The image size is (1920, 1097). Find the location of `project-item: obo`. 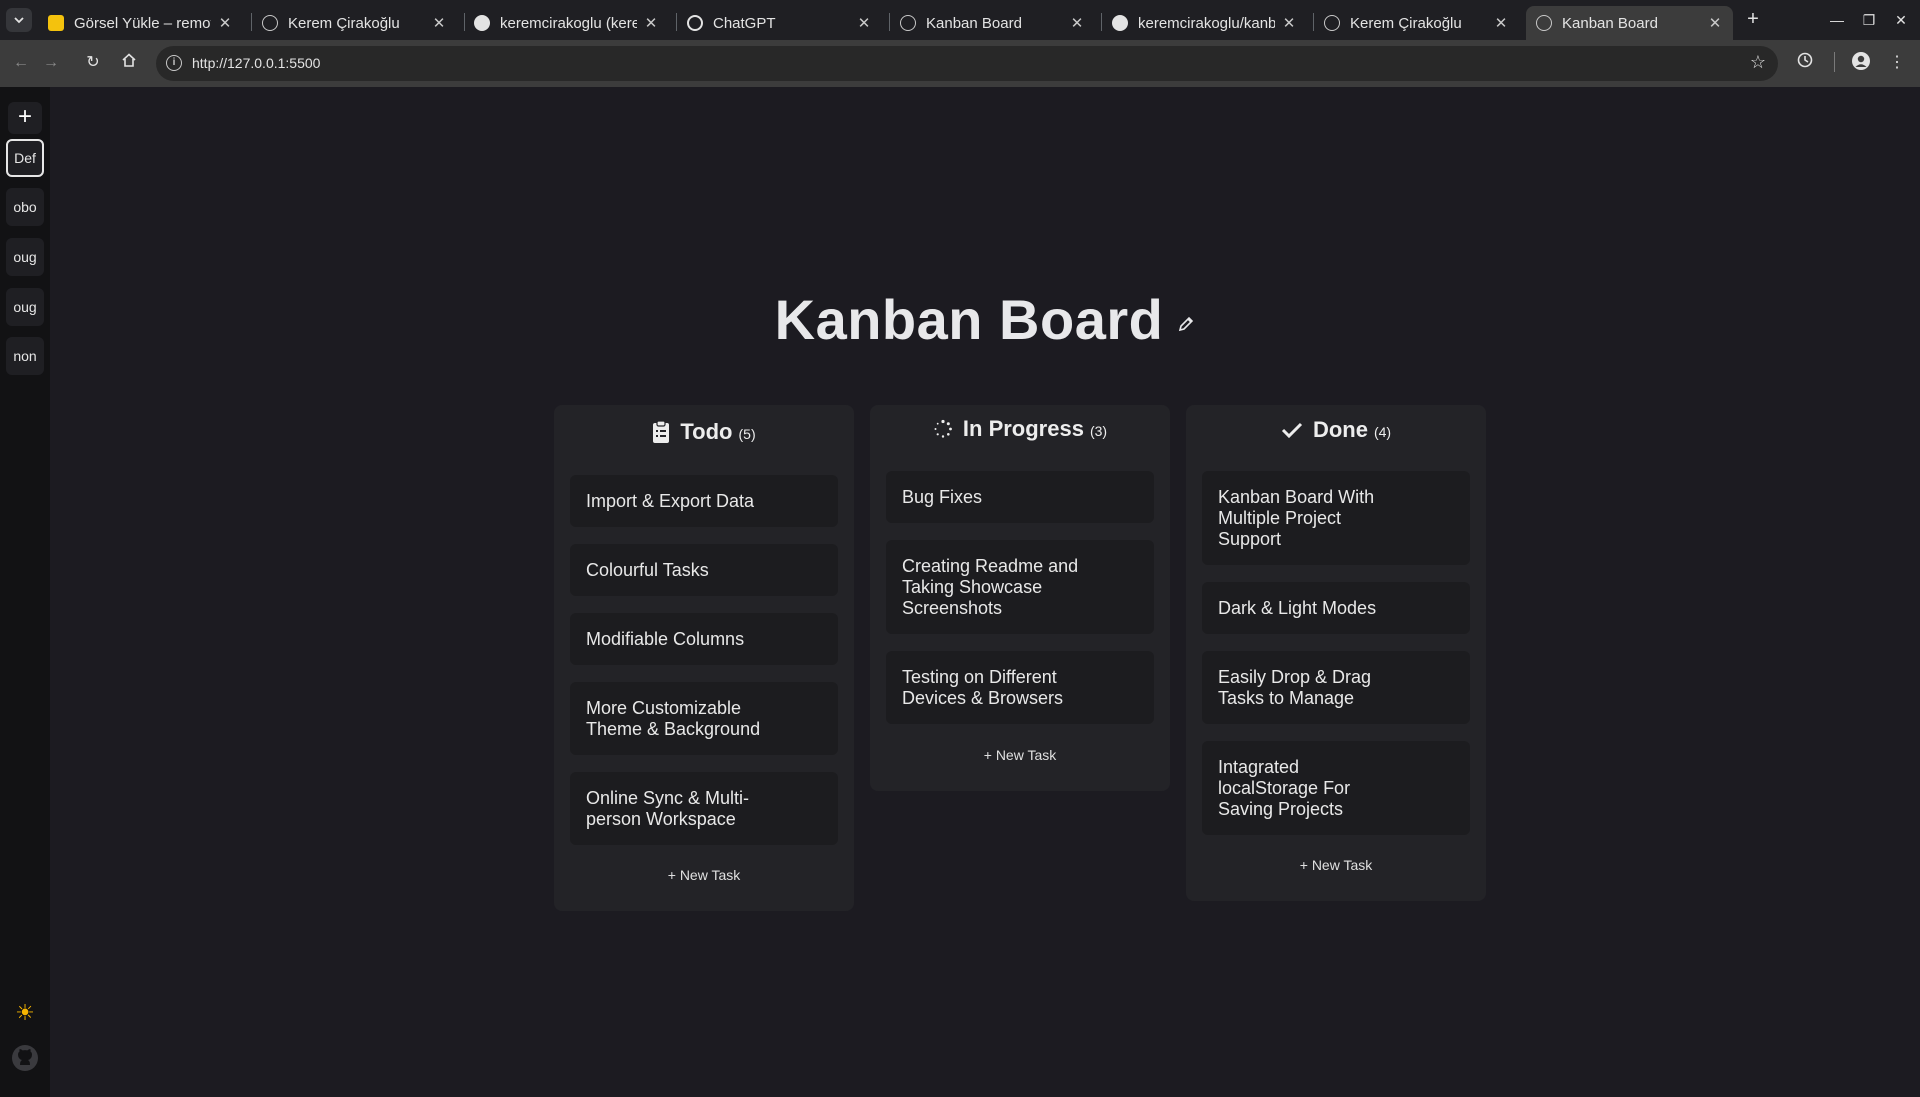

project-item: obo is located at coordinates (25, 207).